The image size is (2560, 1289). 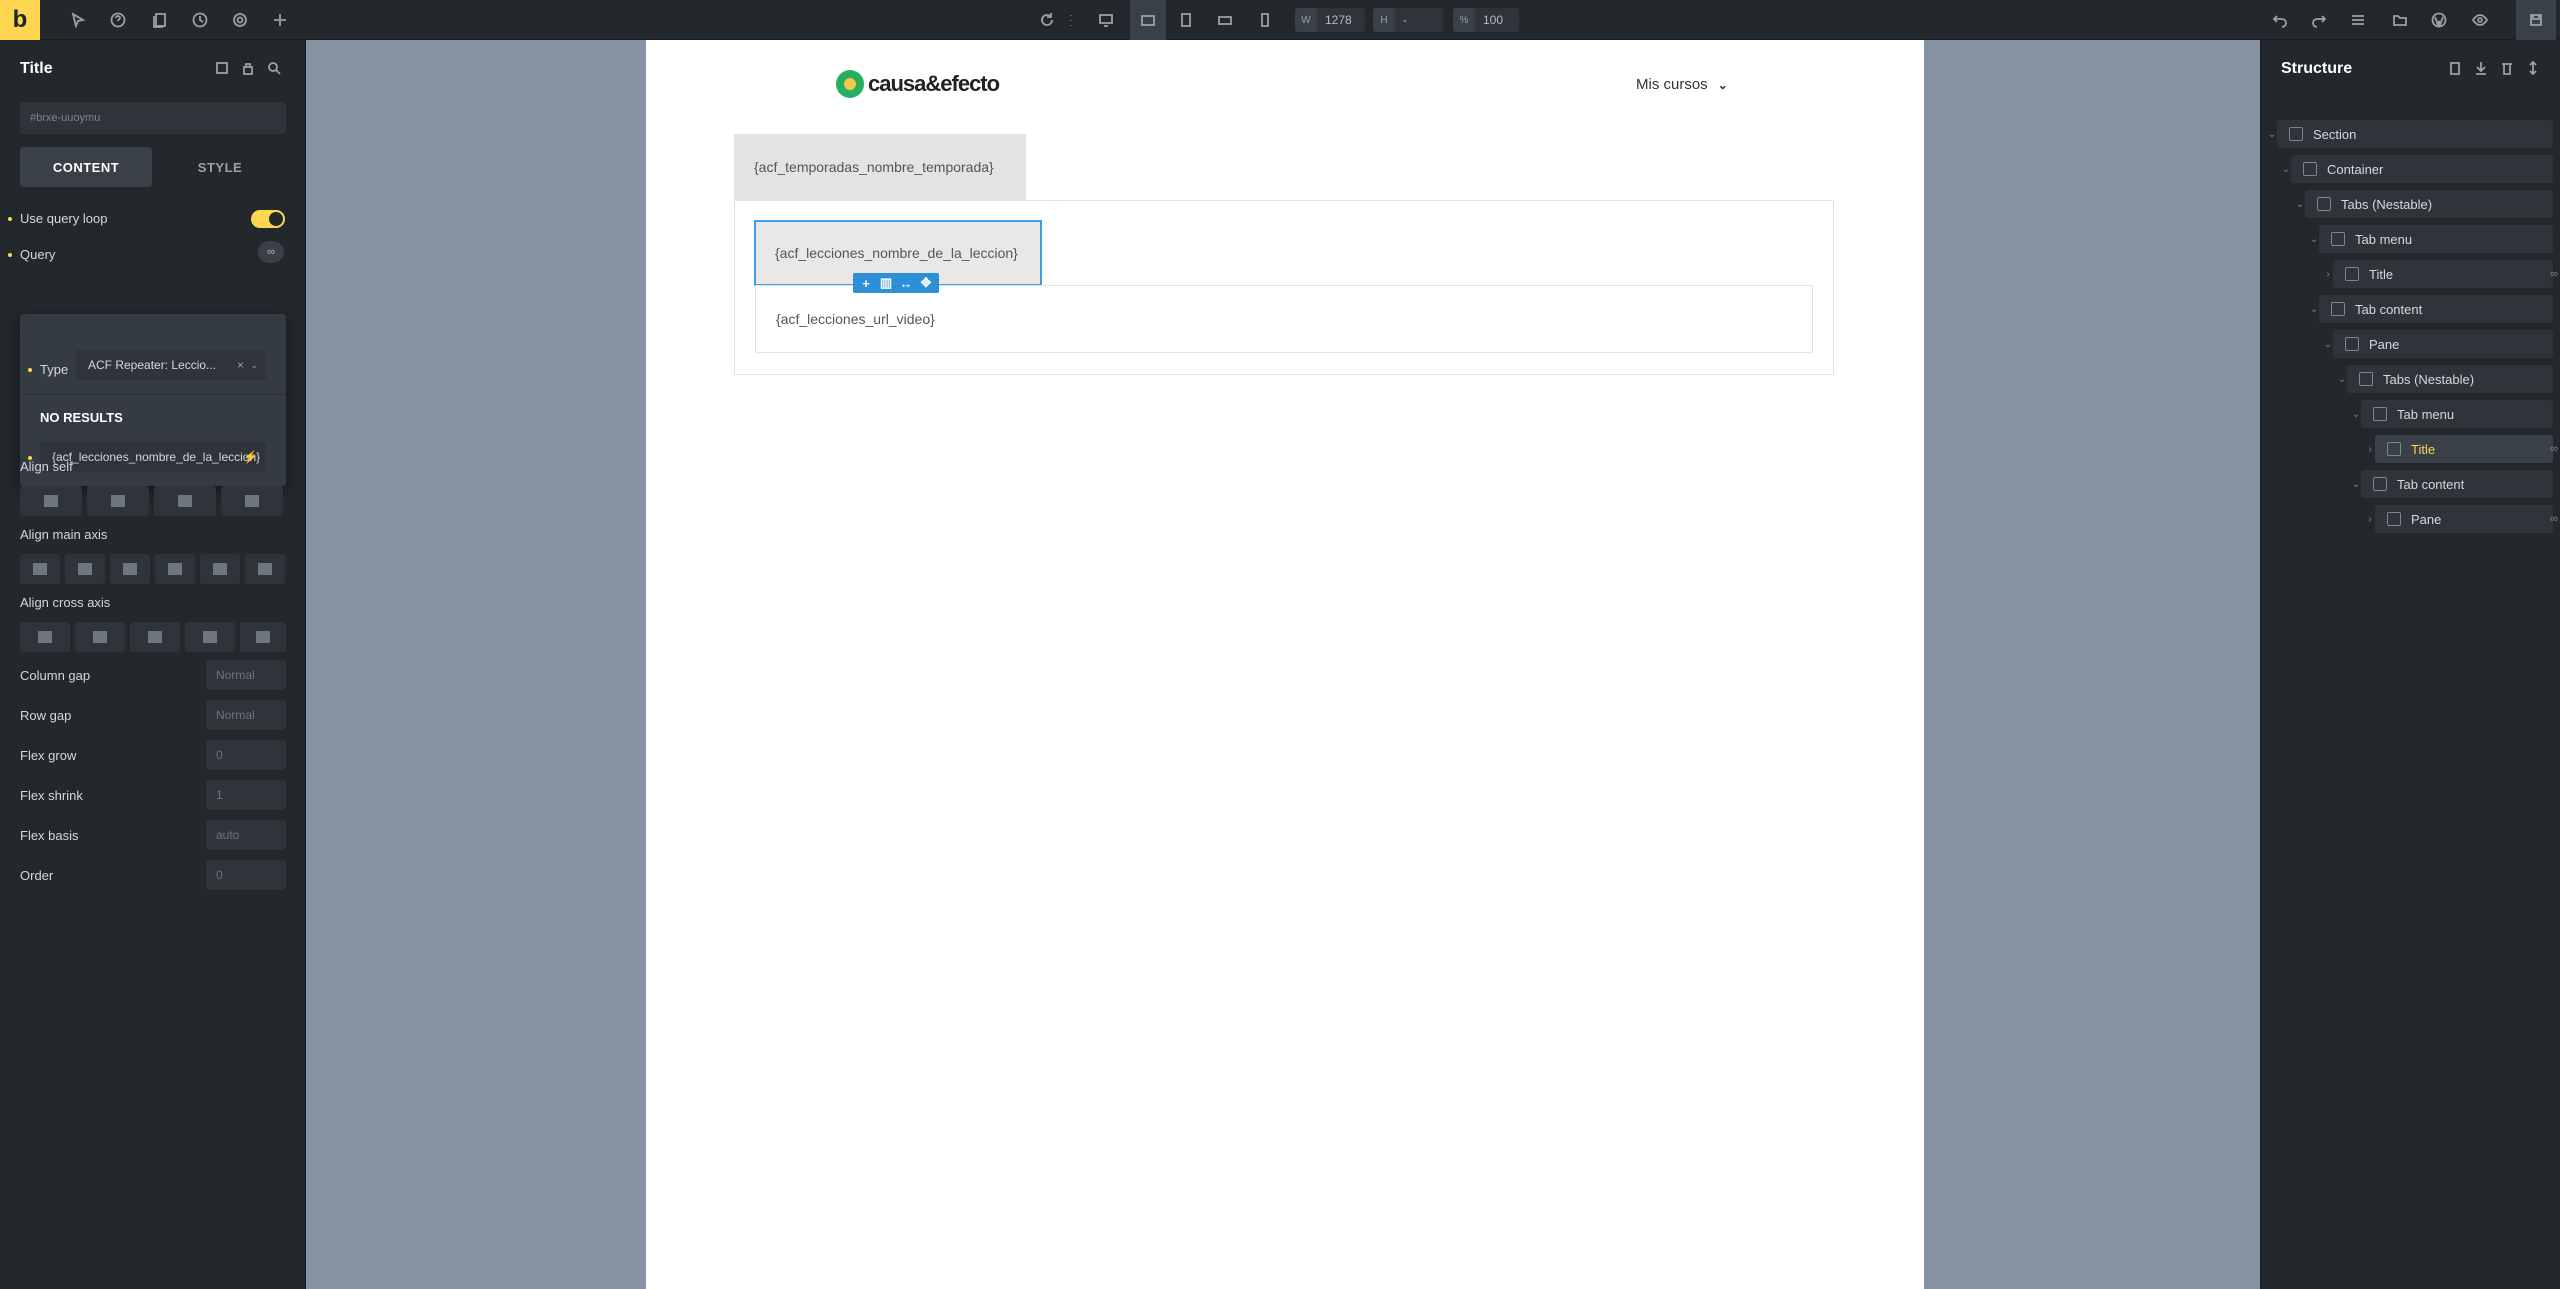 What do you see at coordinates (250, 457) in the screenshot?
I see `dynamic-data-icon: ⚡` at bounding box center [250, 457].